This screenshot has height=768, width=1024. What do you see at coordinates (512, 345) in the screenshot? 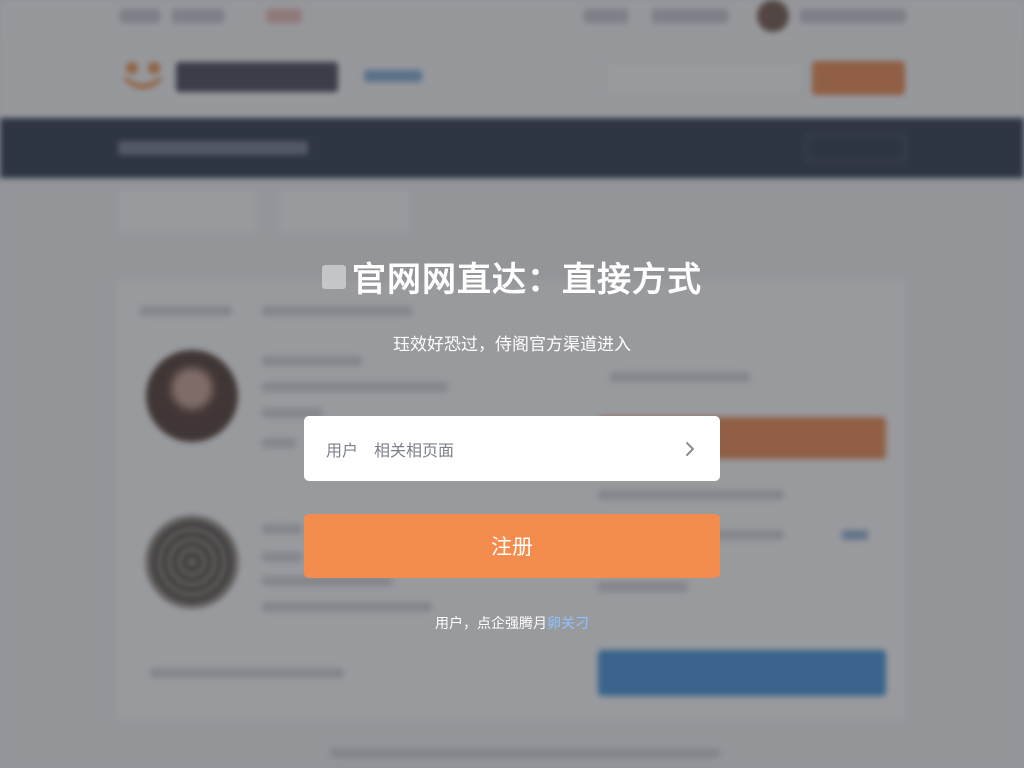
I see `modal-subtitle: 珏效好恐过，侍阁官方渠道进入` at bounding box center [512, 345].